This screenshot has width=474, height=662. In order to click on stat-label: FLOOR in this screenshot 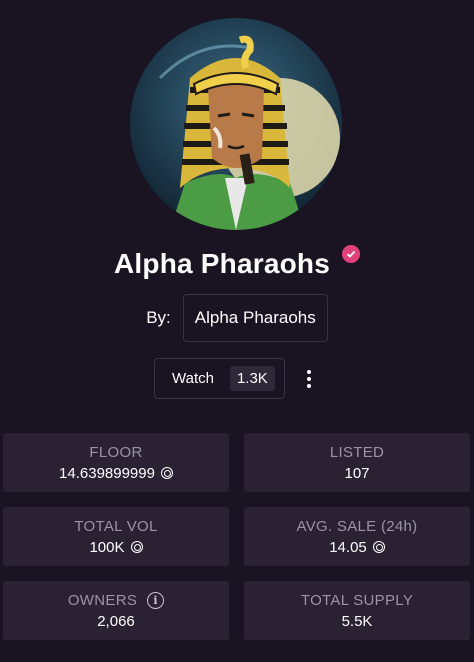, I will do `click(116, 452)`.